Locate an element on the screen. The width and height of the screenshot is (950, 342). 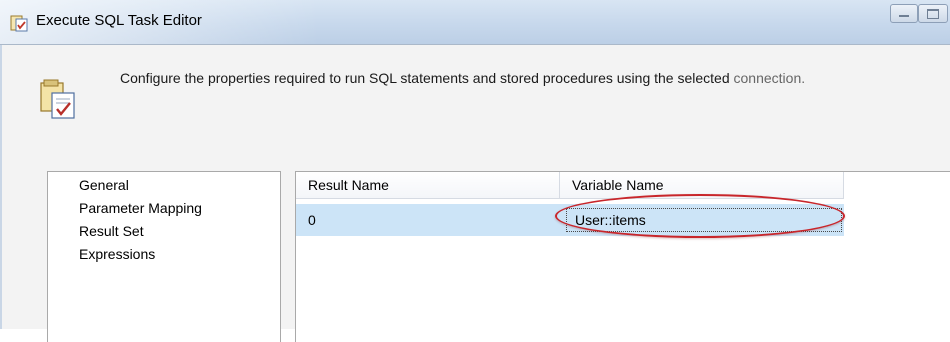
window-title: Execute SQL Task Editor is located at coordinates (119, 20).